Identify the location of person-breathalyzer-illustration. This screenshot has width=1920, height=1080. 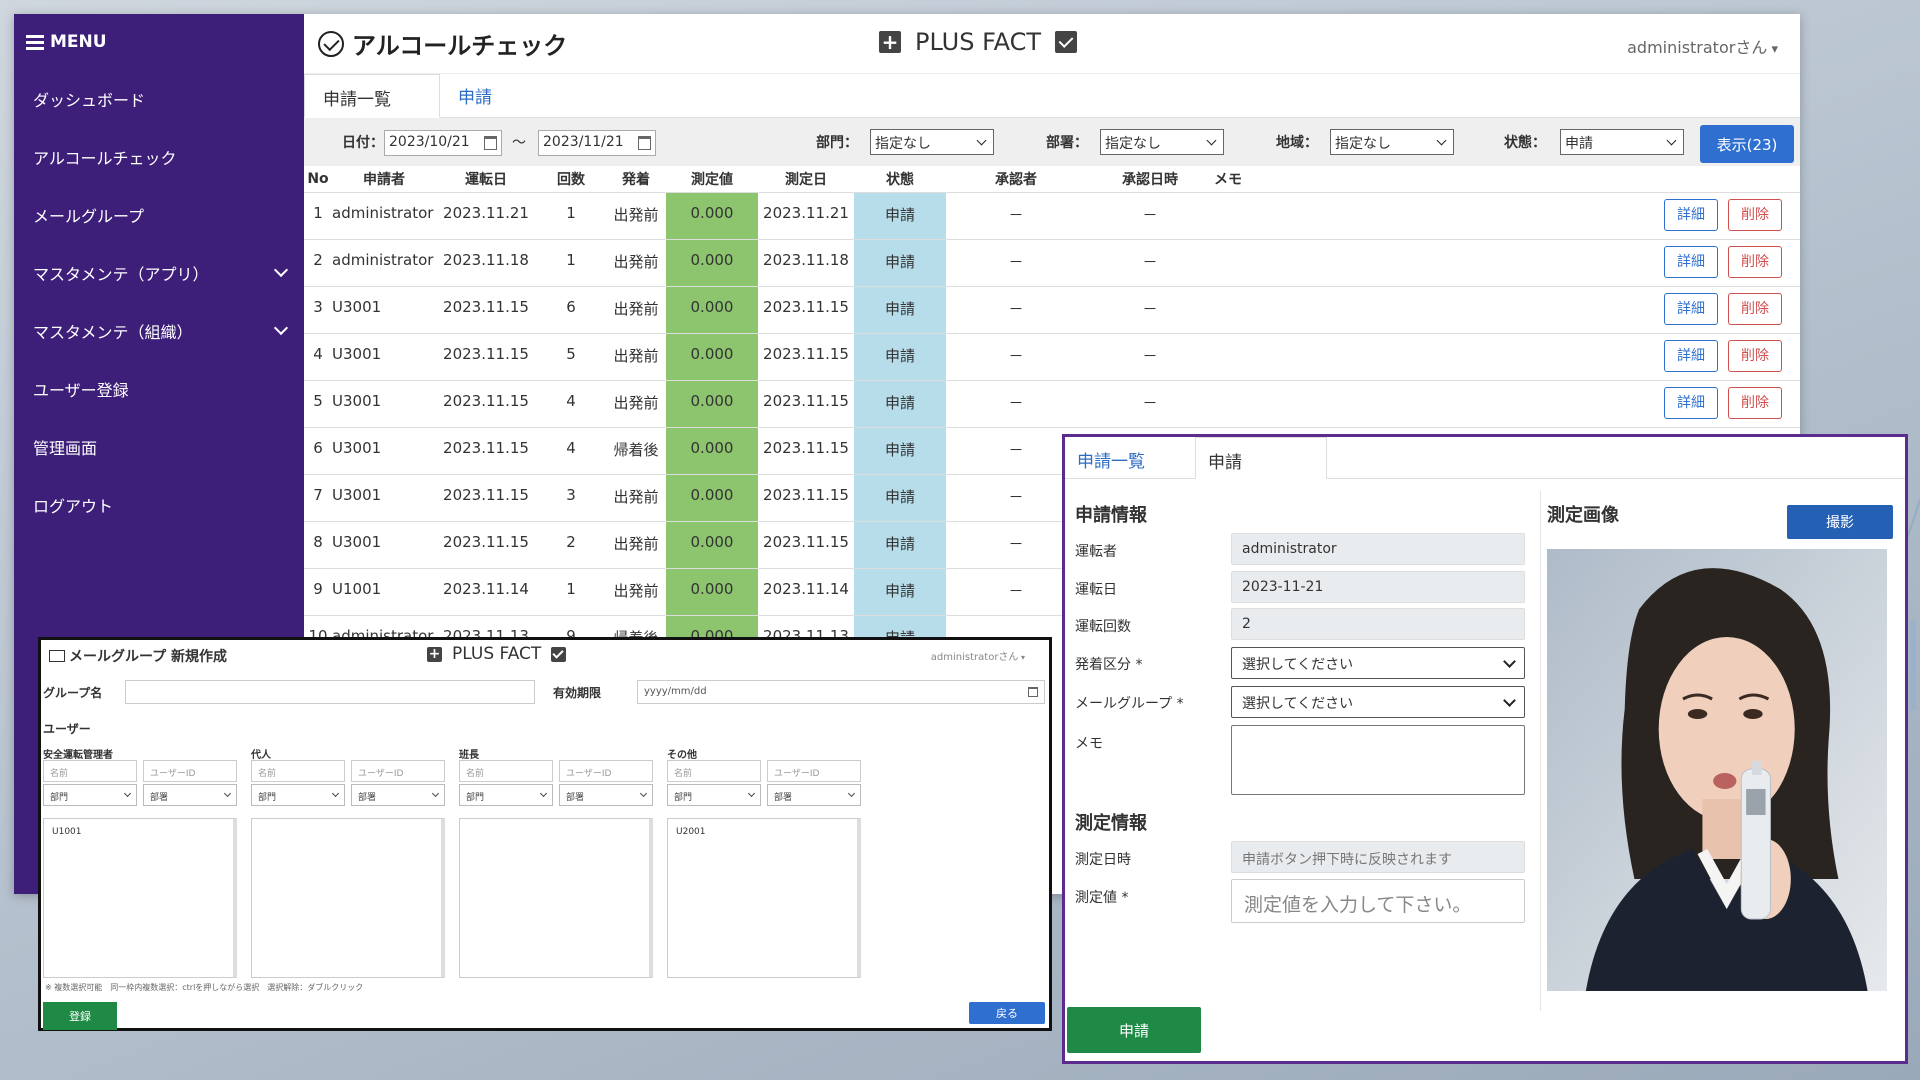
(1717, 770).